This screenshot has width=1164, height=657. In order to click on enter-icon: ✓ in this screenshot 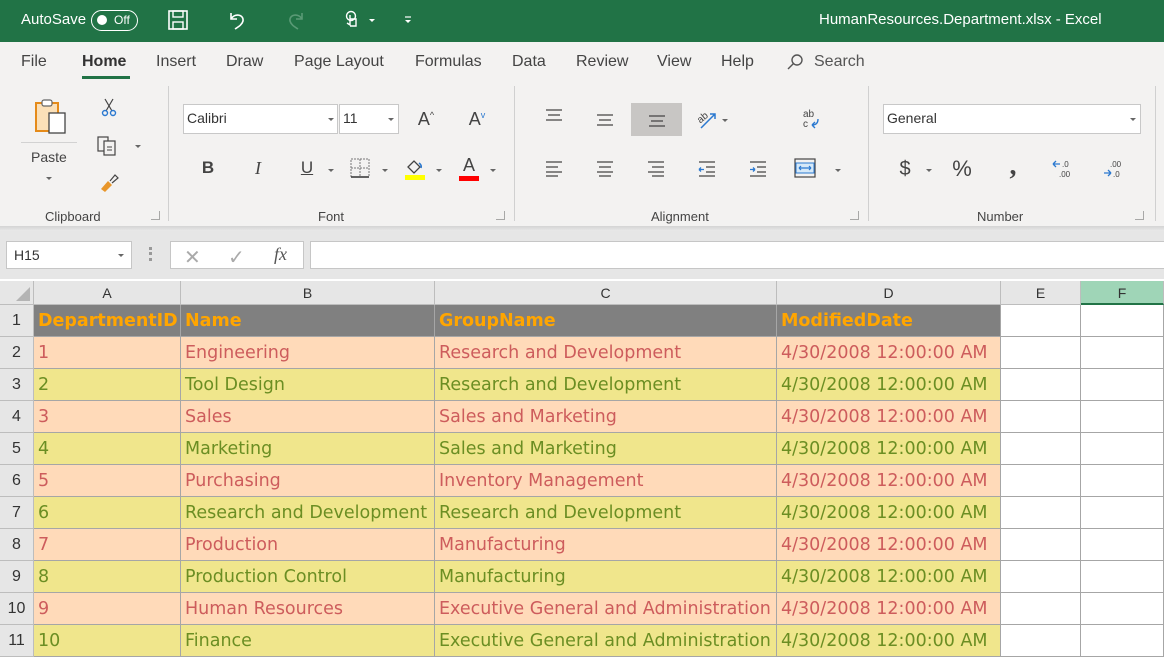, I will do `click(236, 257)`.